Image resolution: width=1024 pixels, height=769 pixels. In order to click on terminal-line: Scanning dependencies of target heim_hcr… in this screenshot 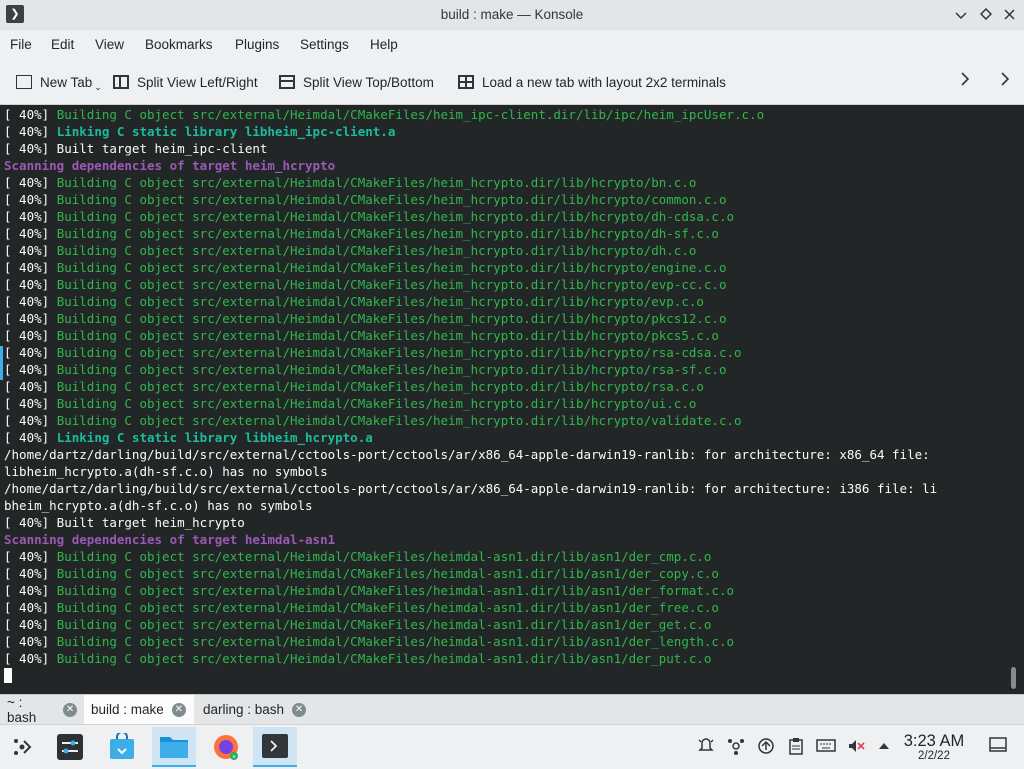, I will do `click(470, 165)`.